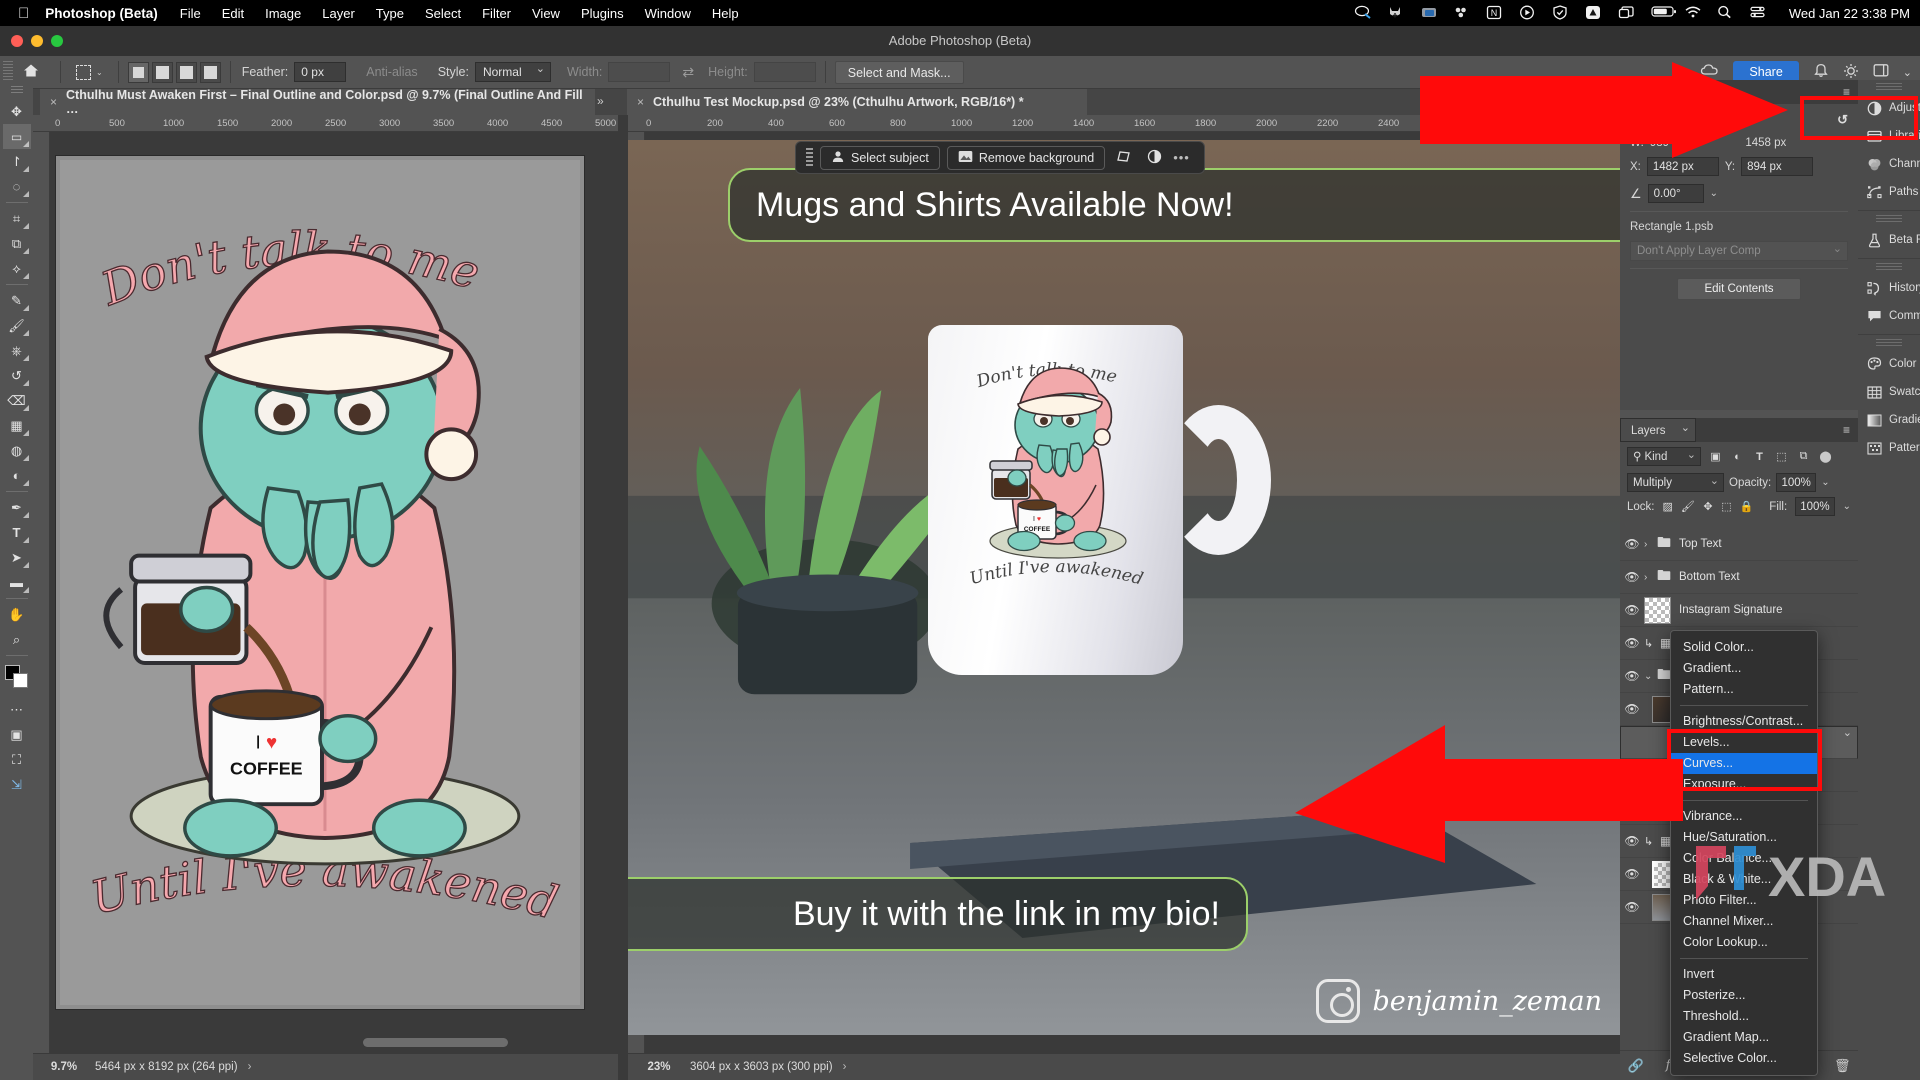 Image resolution: width=1920 pixels, height=1080 pixels. Describe the element at coordinates (639, 72) in the screenshot. I see `width-input` at that location.